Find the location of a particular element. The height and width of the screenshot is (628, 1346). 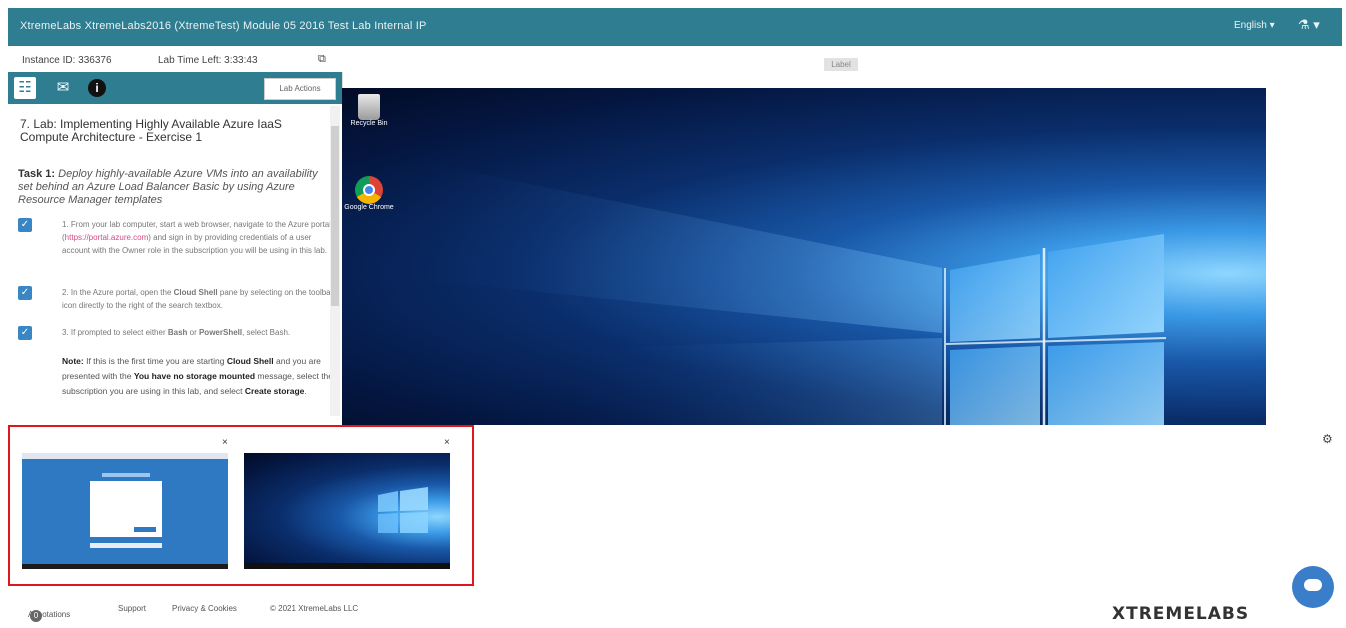

step-text-part: 2. In the Azure portal, open the is located at coordinates (118, 292).